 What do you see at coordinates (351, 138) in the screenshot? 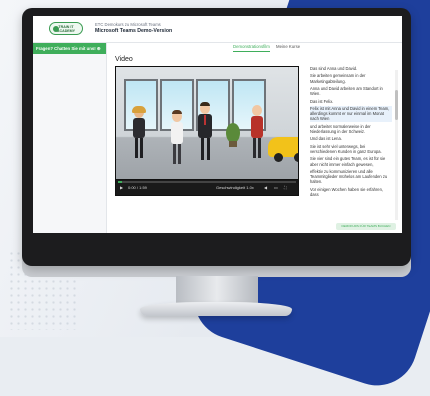
I see `transcript-line: Und das ist Lena.` at bounding box center [351, 138].